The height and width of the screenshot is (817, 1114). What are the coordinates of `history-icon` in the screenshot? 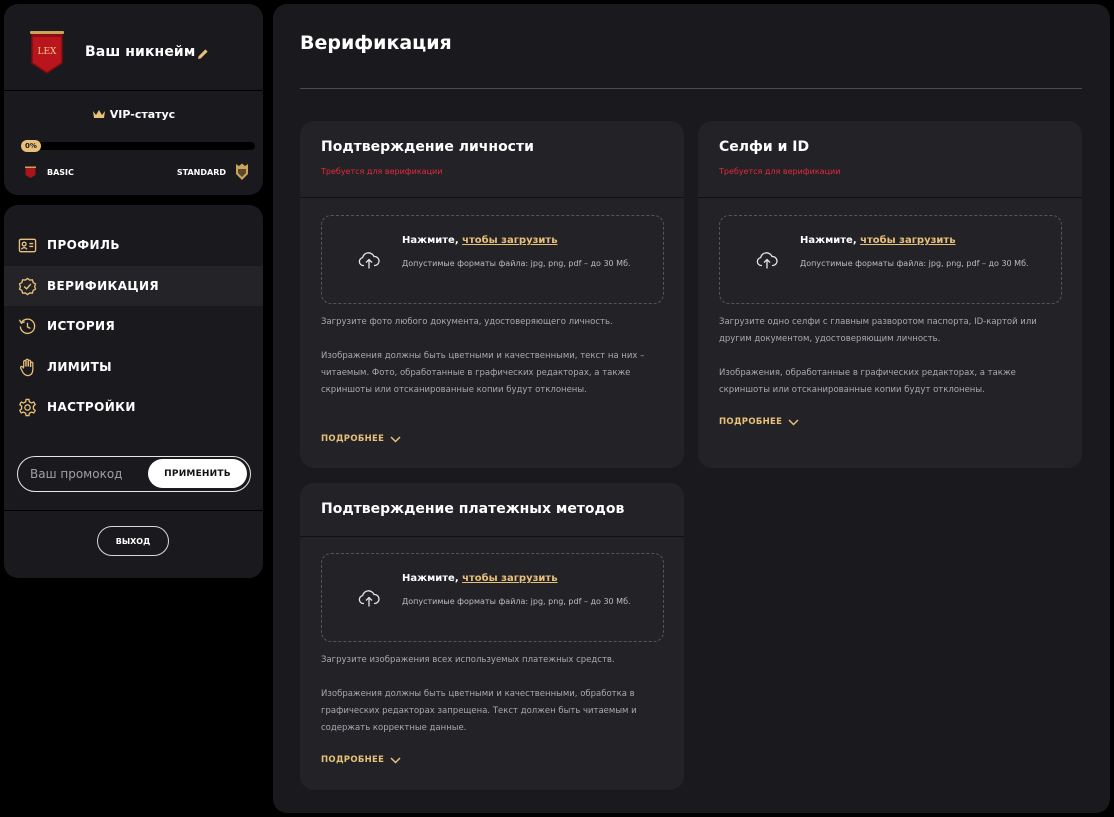 It's located at (27, 326).